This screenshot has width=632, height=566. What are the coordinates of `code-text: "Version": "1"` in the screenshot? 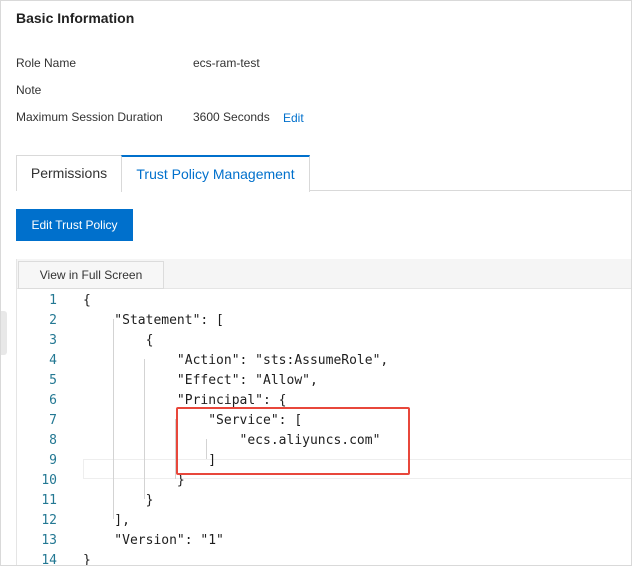 It's located at (153, 540).